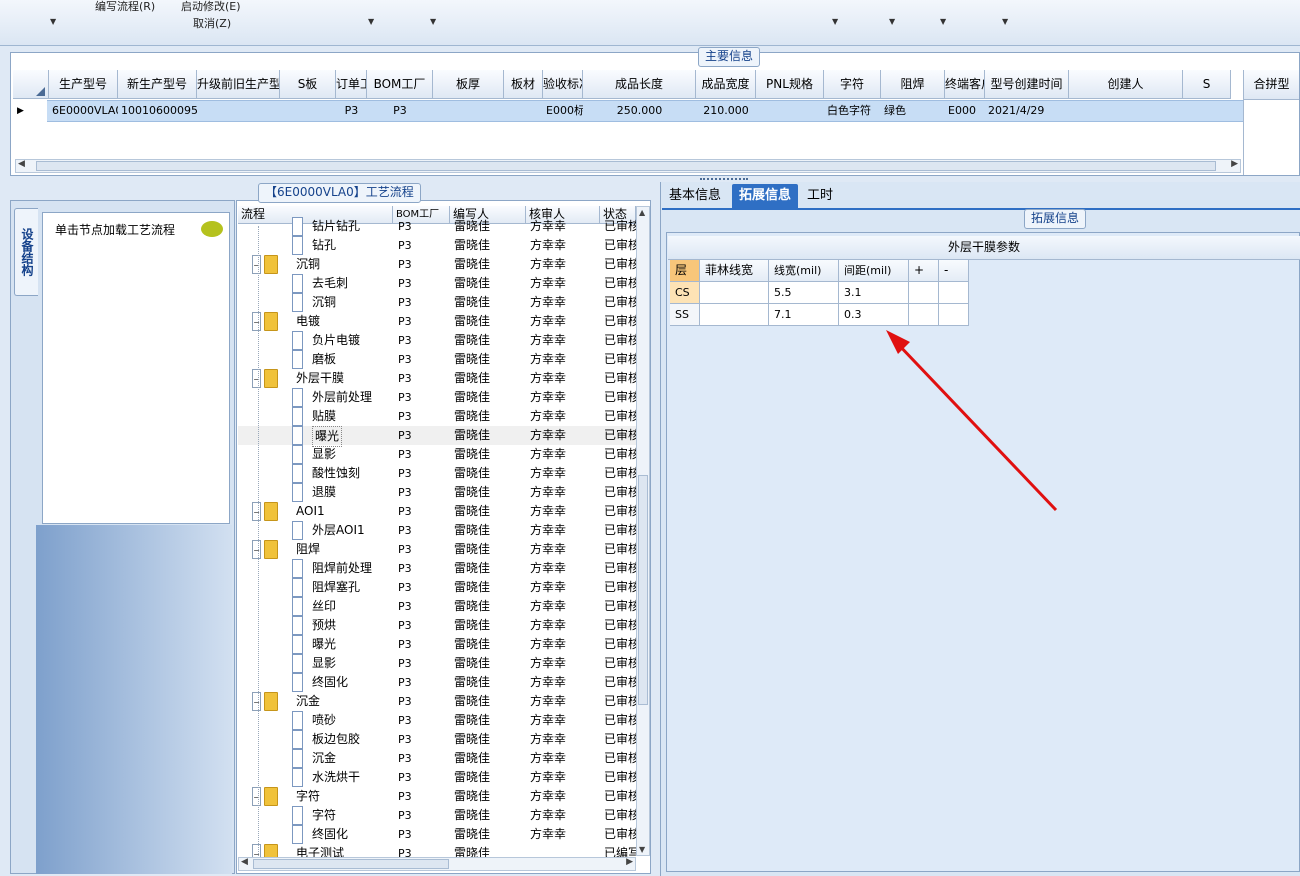  Describe the element at coordinates (734, 271) in the screenshot. I see `param-column-header: 菲林线宽` at that location.